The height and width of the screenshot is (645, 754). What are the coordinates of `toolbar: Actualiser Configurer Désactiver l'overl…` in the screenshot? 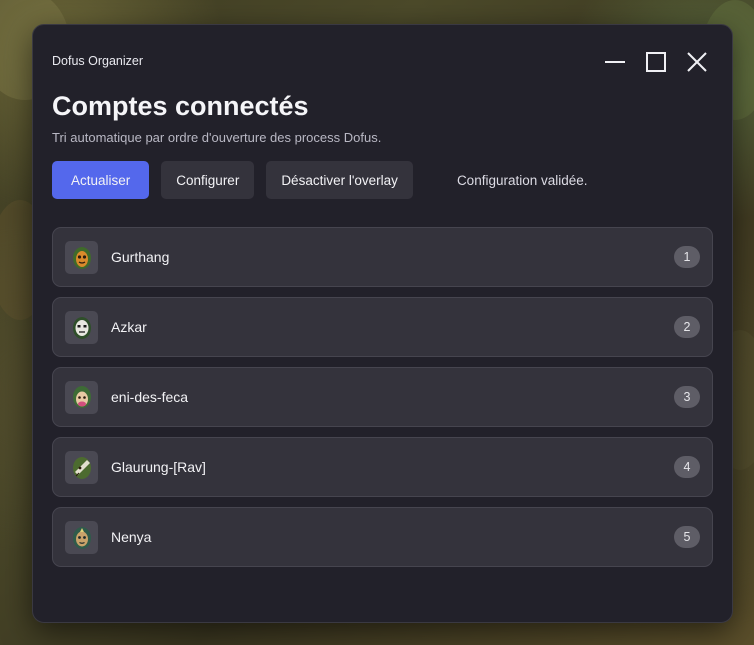 It's located at (320, 180).